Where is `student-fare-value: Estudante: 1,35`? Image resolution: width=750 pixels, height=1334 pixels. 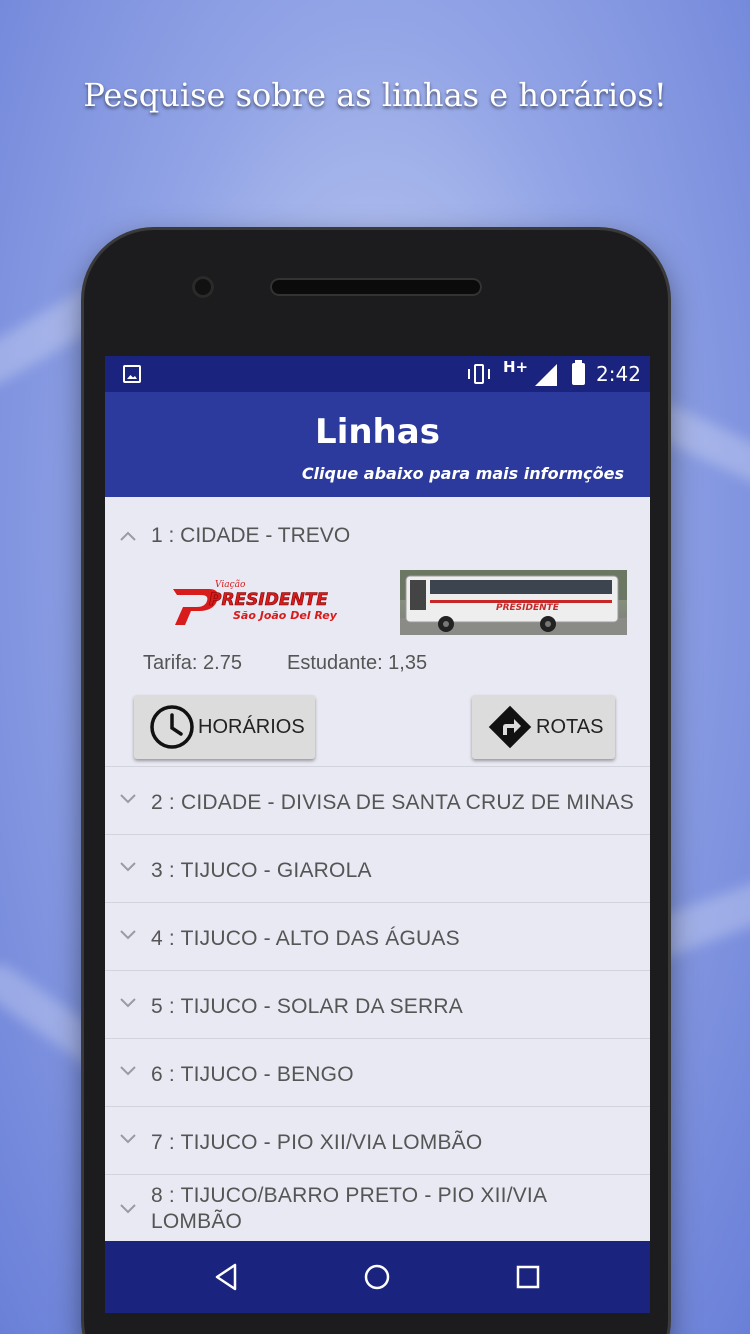
student-fare-value: Estudante: 1,35 is located at coordinates (357, 663).